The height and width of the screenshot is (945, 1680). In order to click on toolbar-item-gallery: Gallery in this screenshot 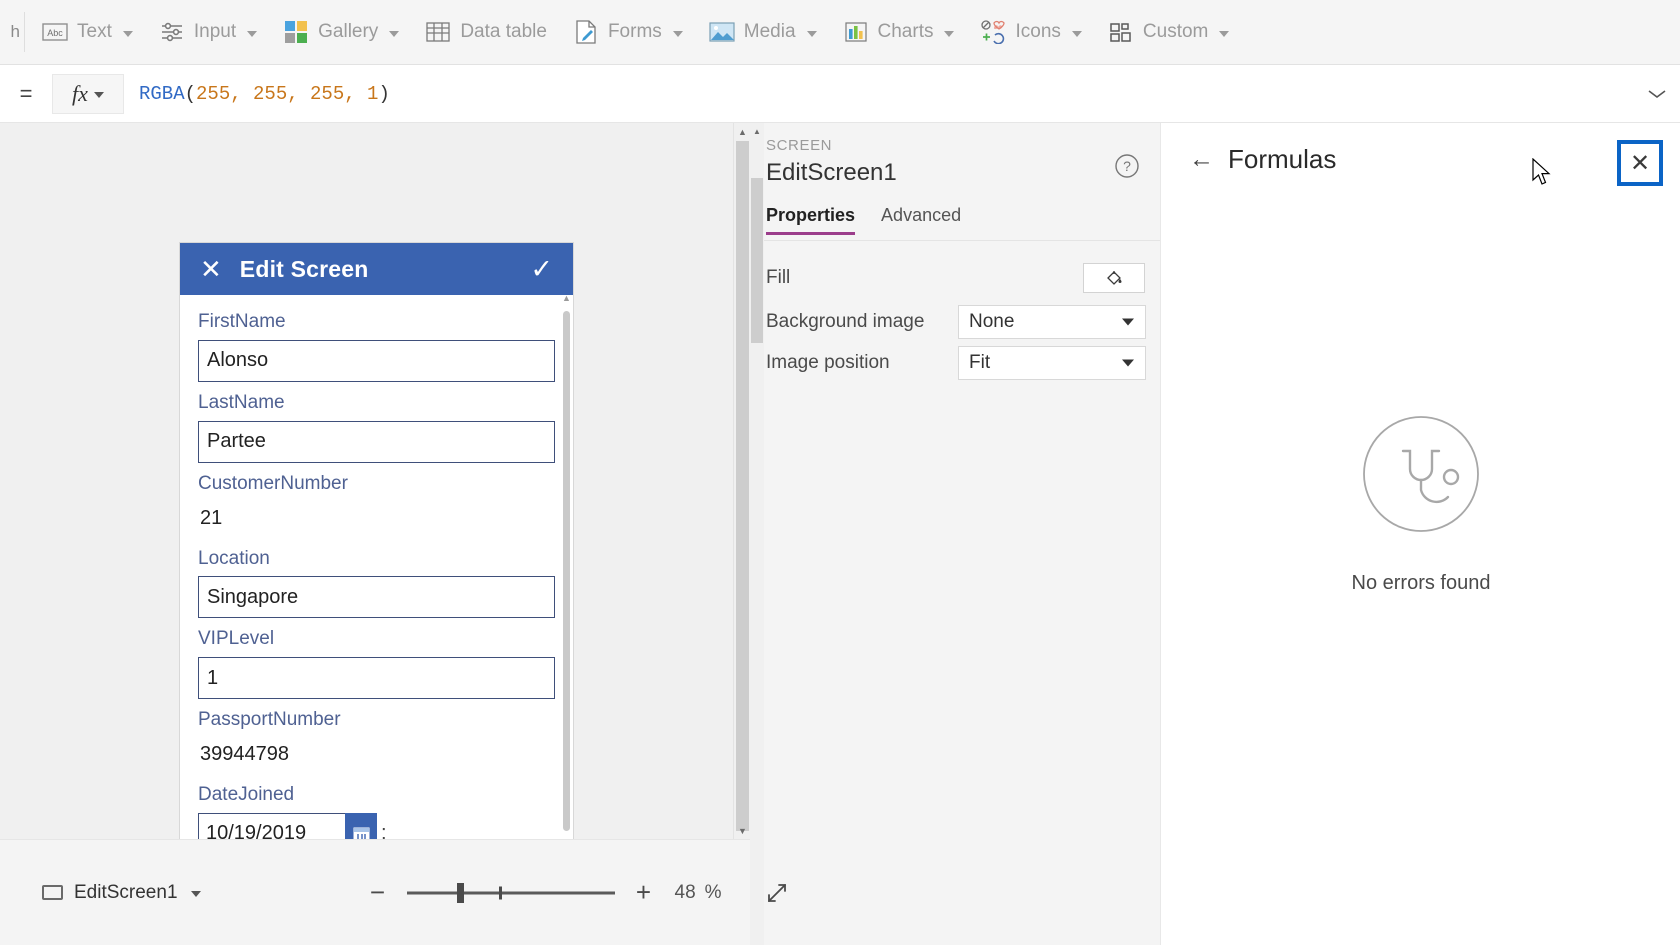, I will do `click(341, 32)`.